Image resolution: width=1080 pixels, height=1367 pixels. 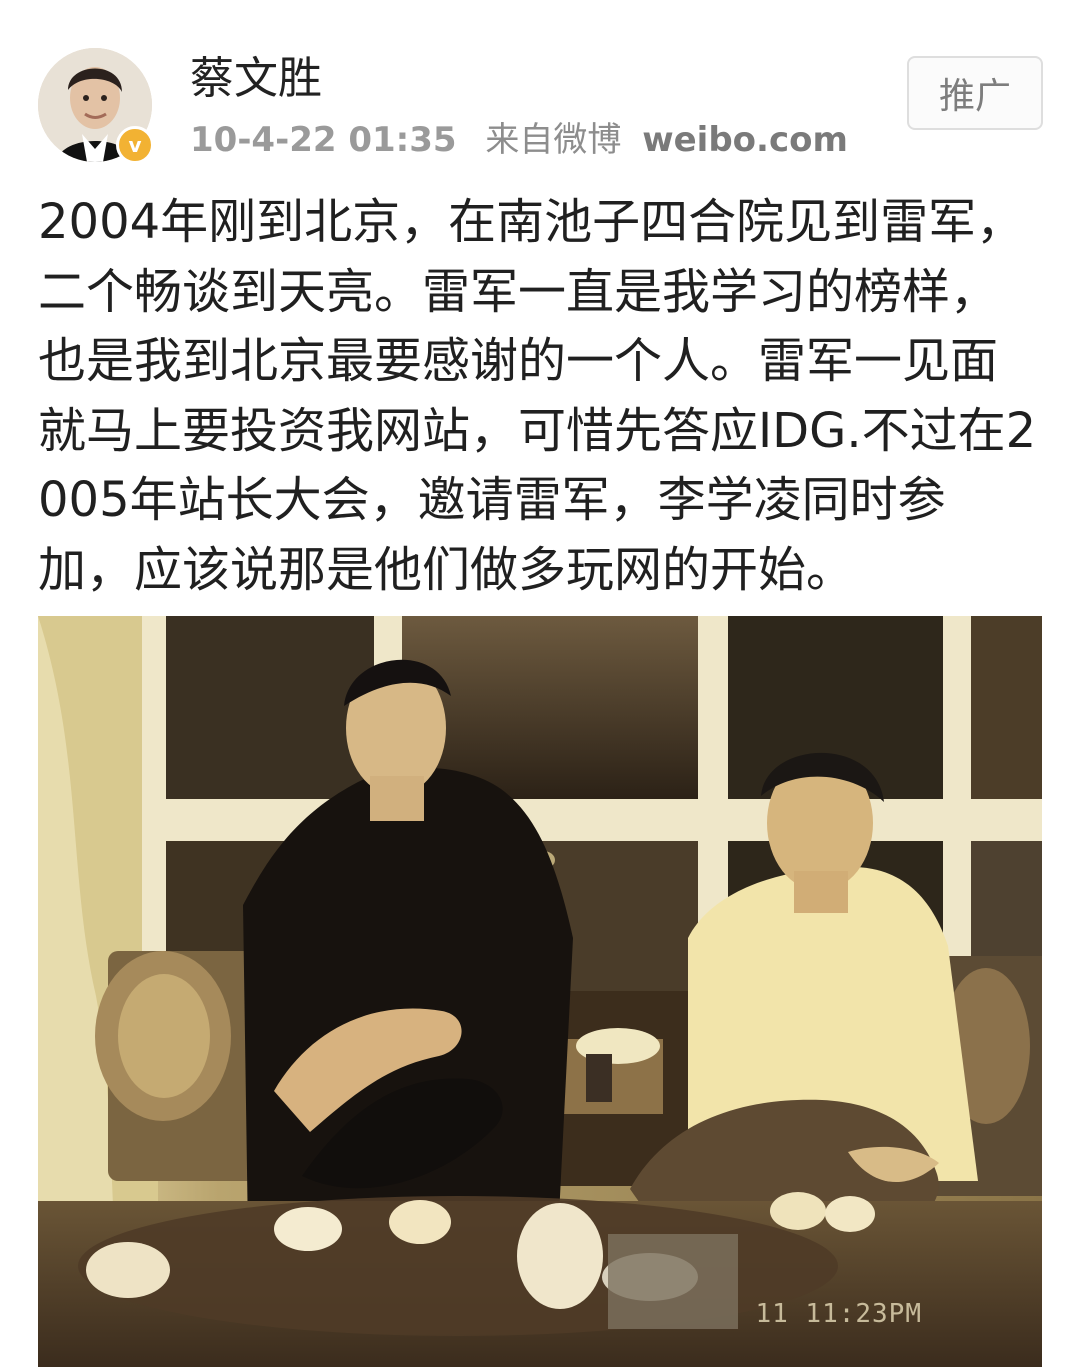 I want to click on promote-button: 推广, so click(x=975, y=93).